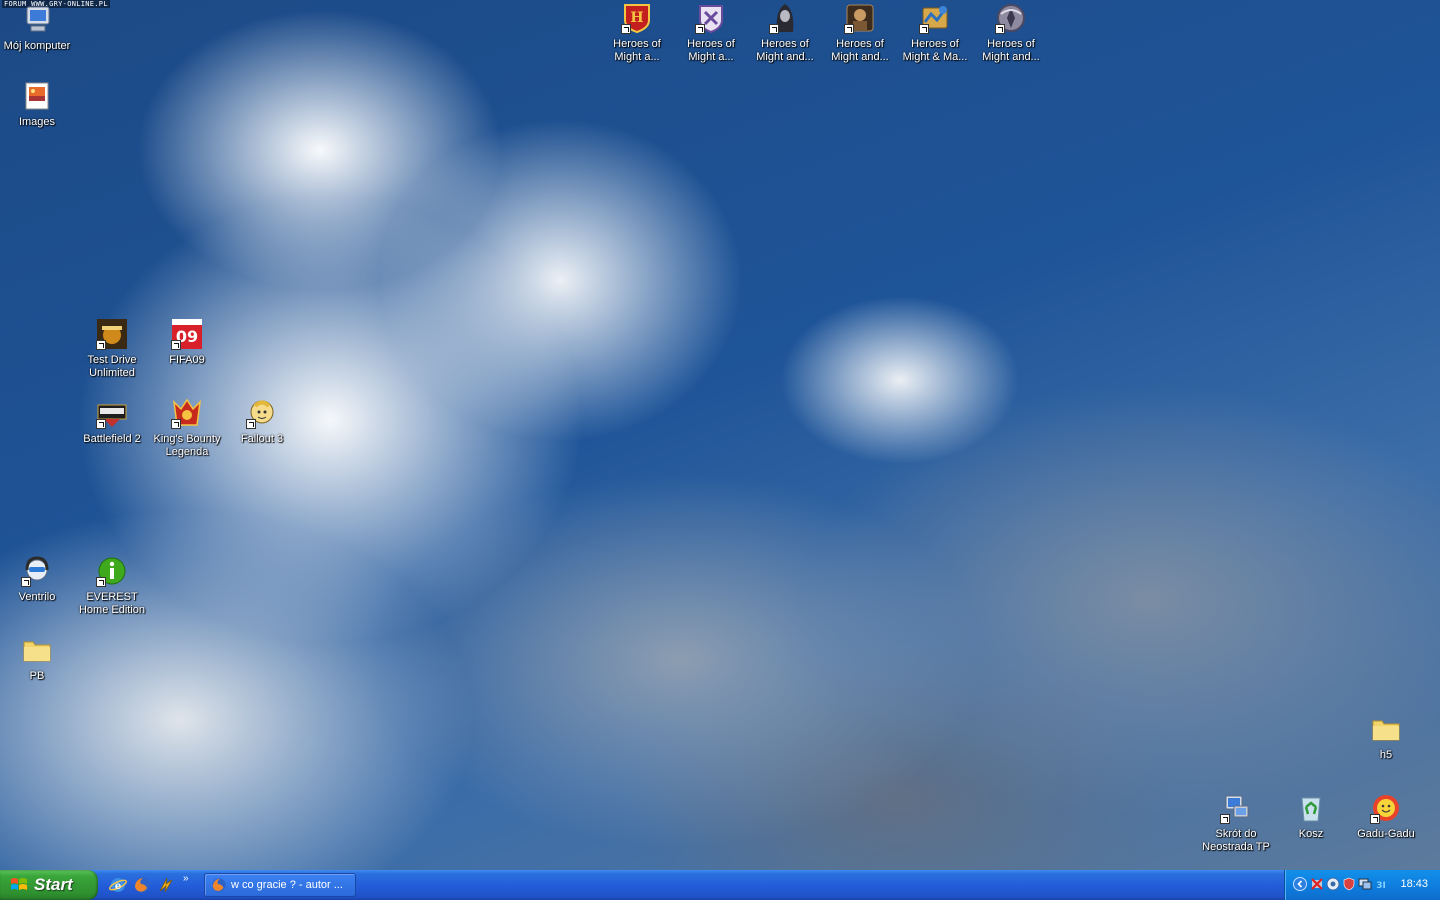  Describe the element at coordinates (37, 571) in the screenshot. I see `headset-icon` at that location.